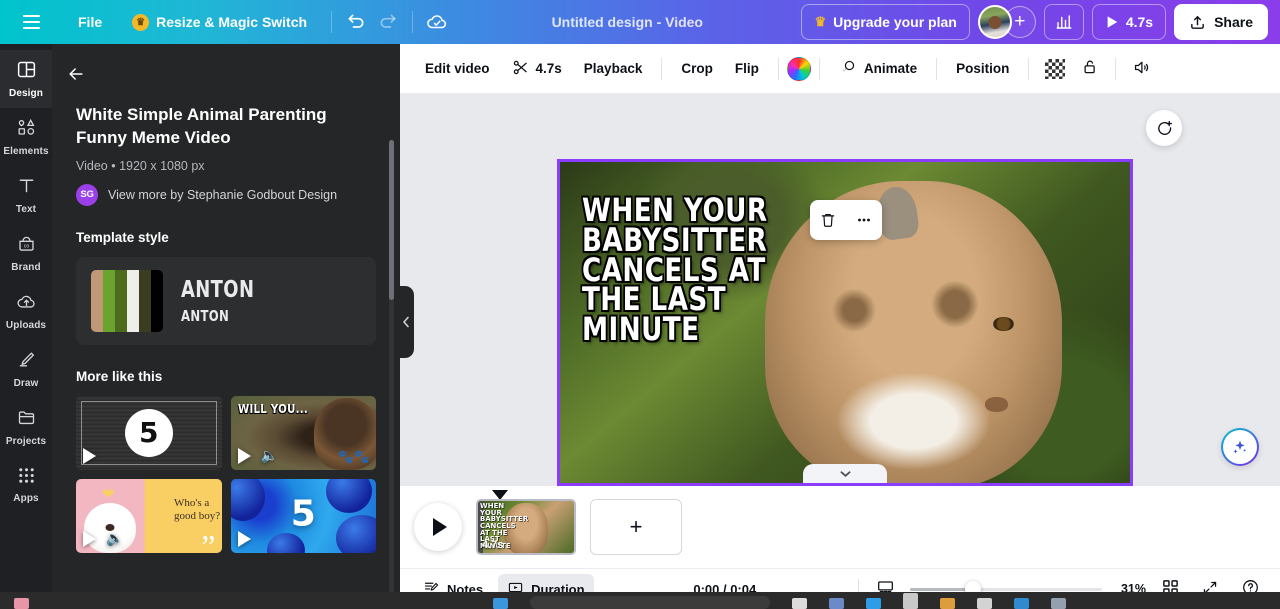 Image resolution: width=1280 pixels, height=609 pixels. What do you see at coordinates (1141, 69) in the screenshot?
I see `volume-button` at bounding box center [1141, 69].